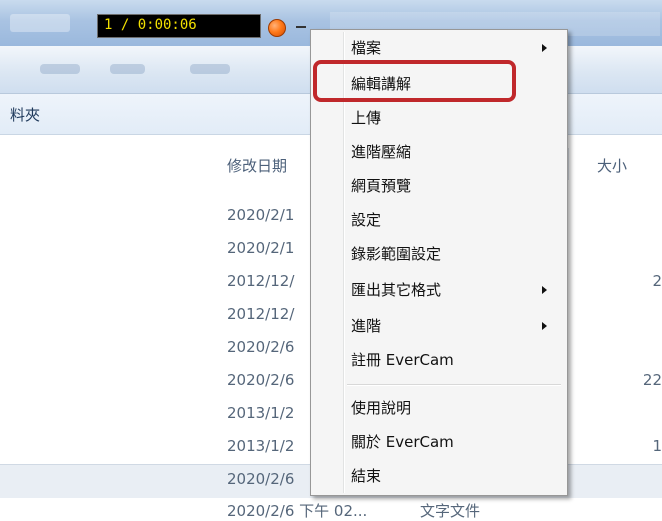 This screenshot has height=521, width=662. I want to click on menu-item-label: 設定, so click(366, 220).